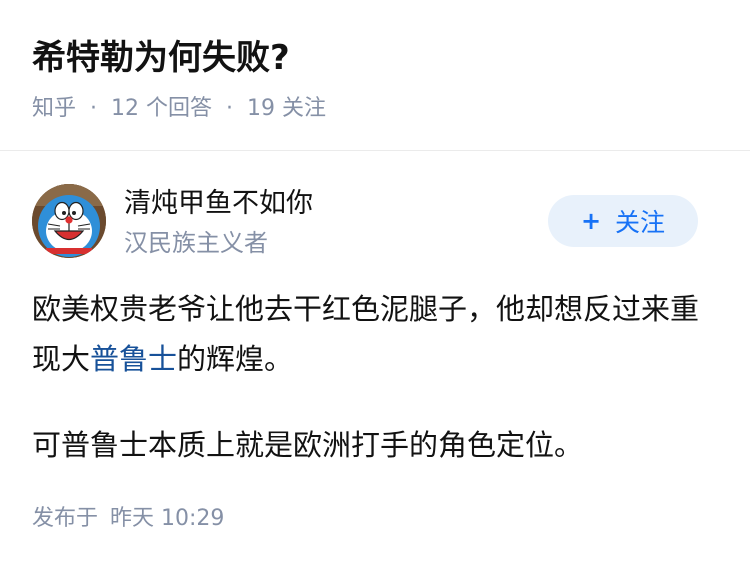  I want to click on published-label: 发布于, so click(65, 518).